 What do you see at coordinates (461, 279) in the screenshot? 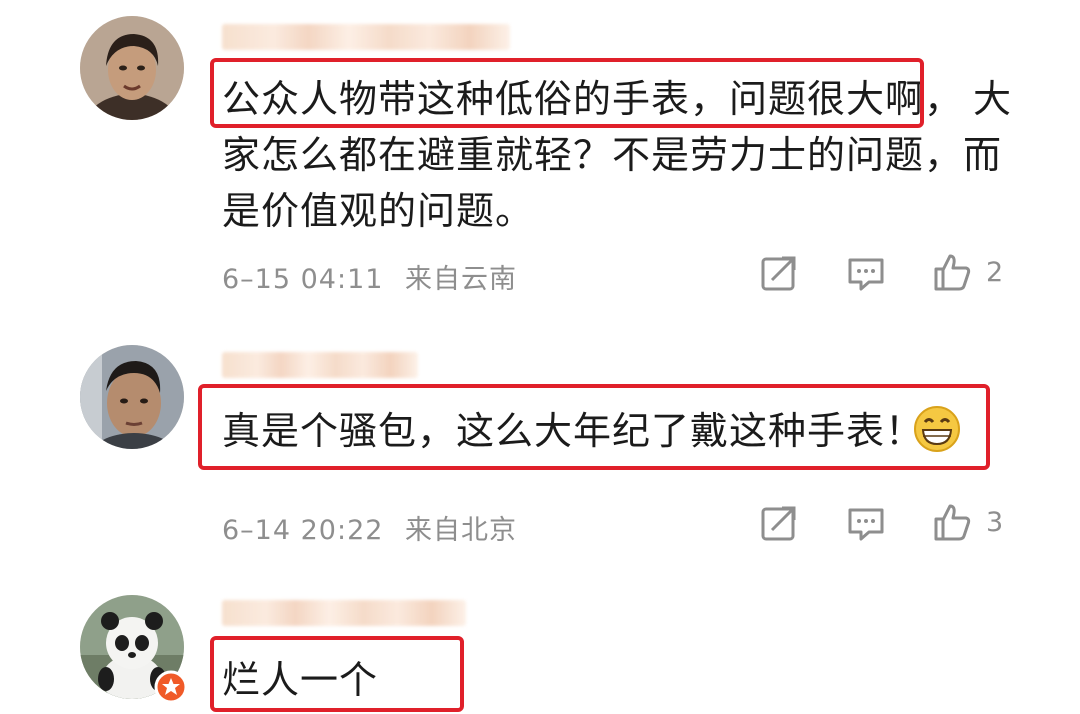
I see `location: 来自云南` at bounding box center [461, 279].